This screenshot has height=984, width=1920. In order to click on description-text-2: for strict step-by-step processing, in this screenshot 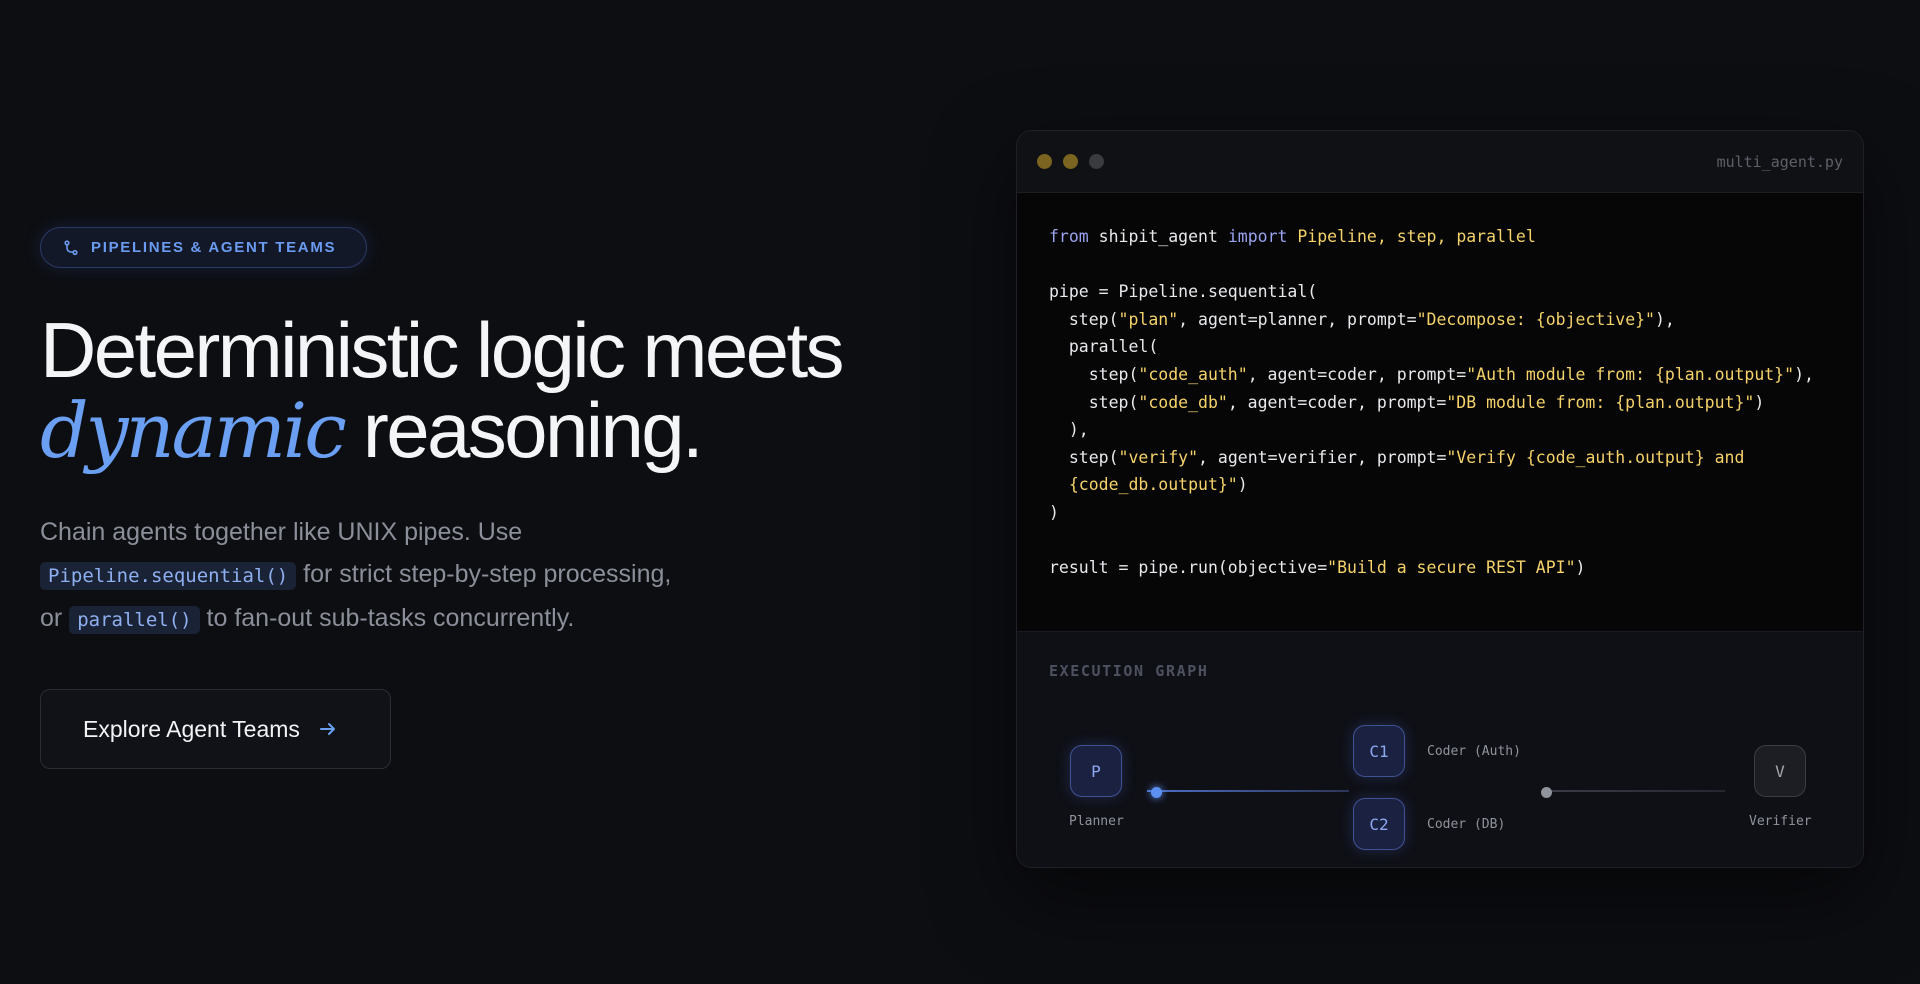, I will do `click(484, 574)`.